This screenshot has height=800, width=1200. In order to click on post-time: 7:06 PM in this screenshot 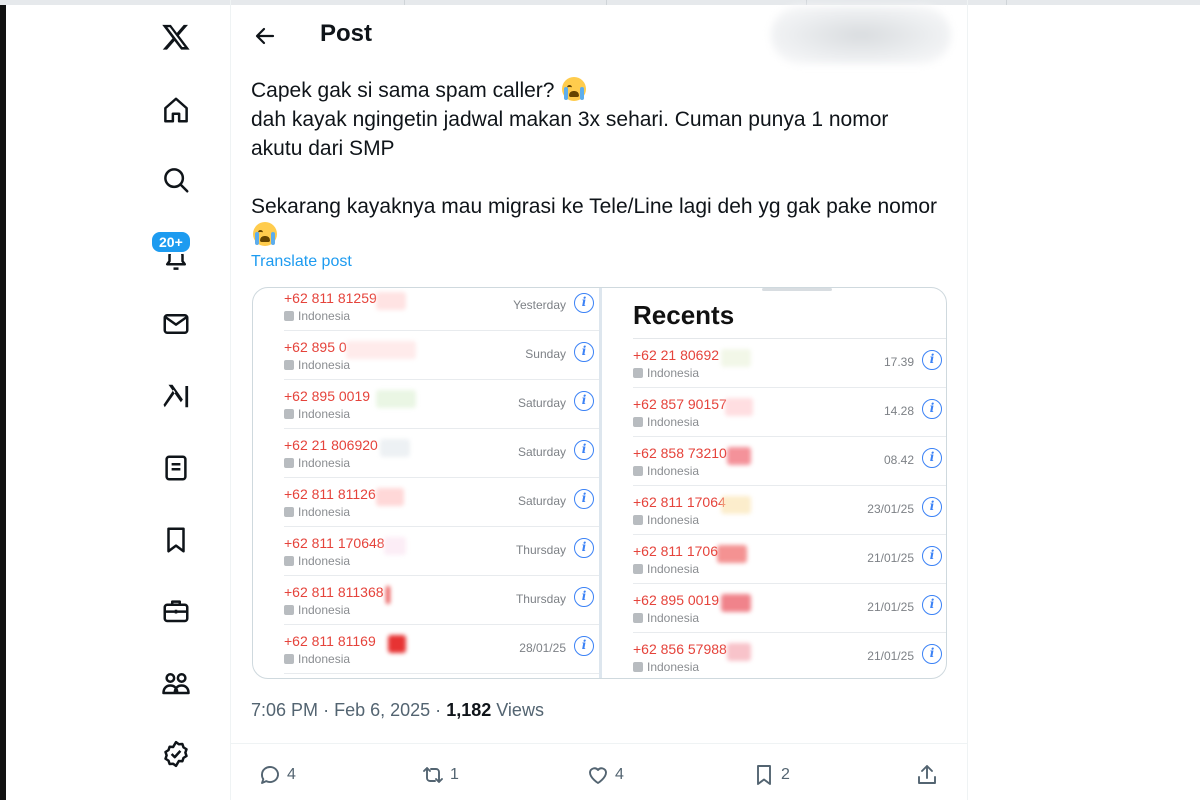, I will do `click(284, 710)`.